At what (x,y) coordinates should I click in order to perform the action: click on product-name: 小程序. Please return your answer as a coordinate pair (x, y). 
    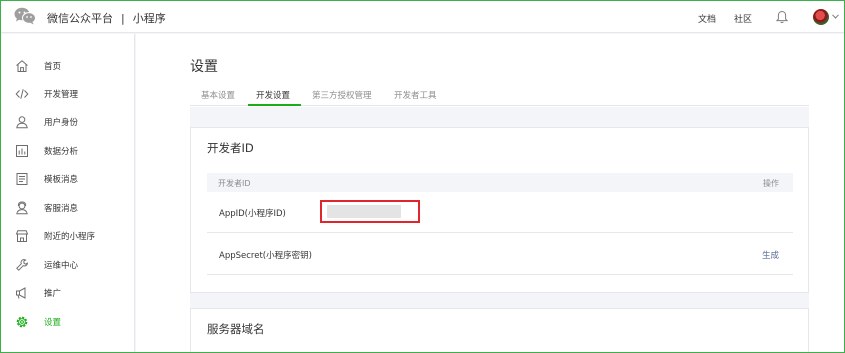
    Looking at the image, I should click on (149, 18).